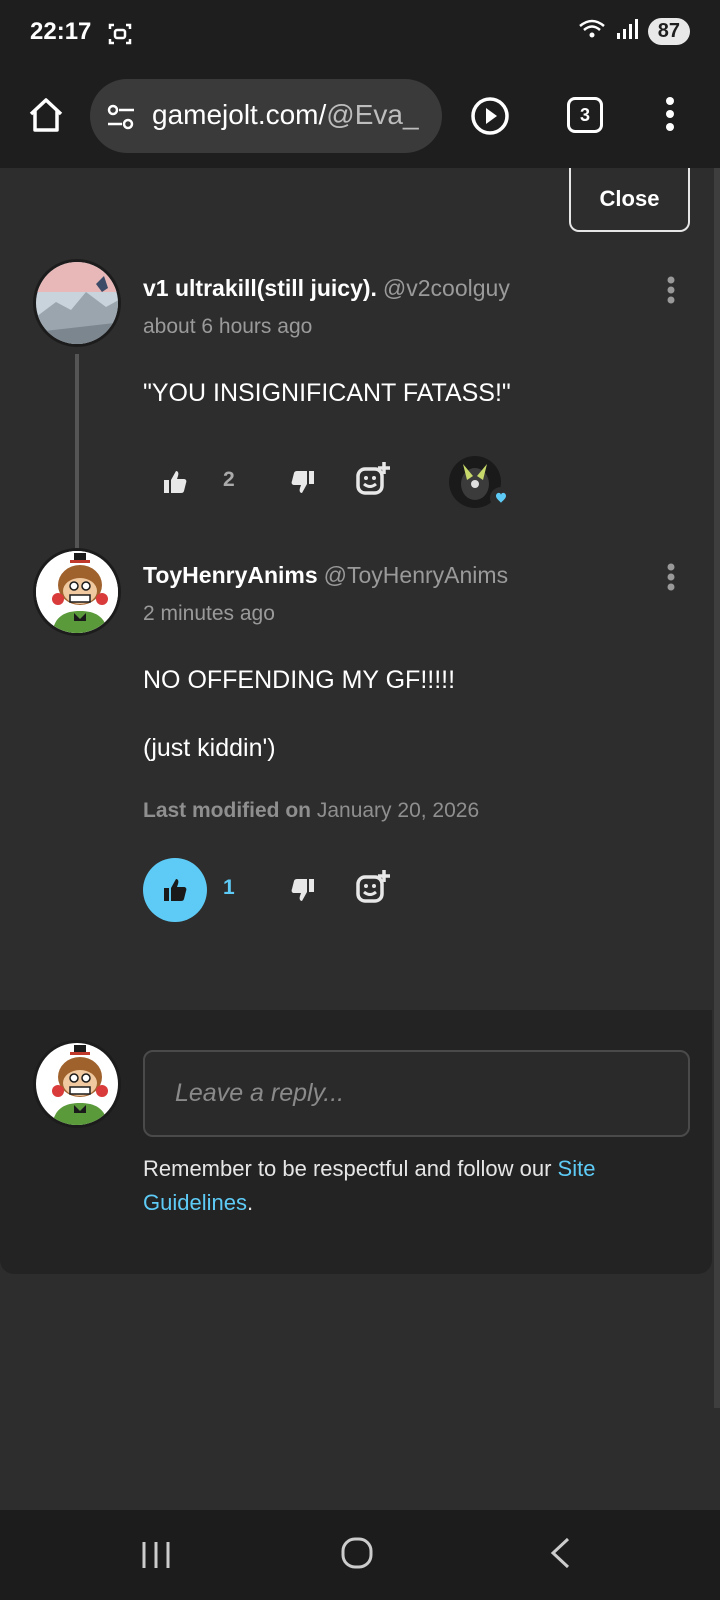 The height and width of the screenshot is (1600, 720). What do you see at coordinates (77, 454) in the screenshot?
I see `thread-line` at bounding box center [77, 454].